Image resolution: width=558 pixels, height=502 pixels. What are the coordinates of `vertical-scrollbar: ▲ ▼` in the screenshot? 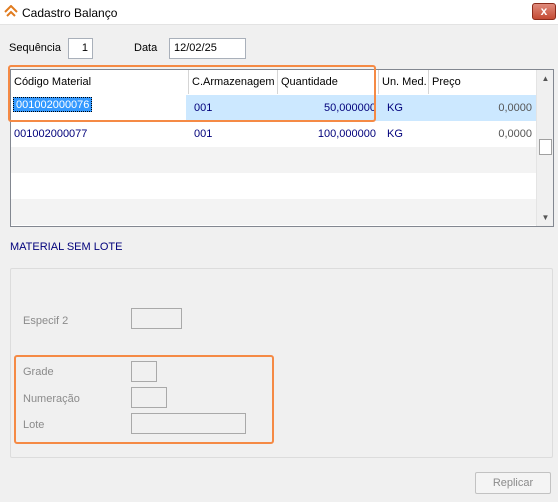 It's located at (544, 148).